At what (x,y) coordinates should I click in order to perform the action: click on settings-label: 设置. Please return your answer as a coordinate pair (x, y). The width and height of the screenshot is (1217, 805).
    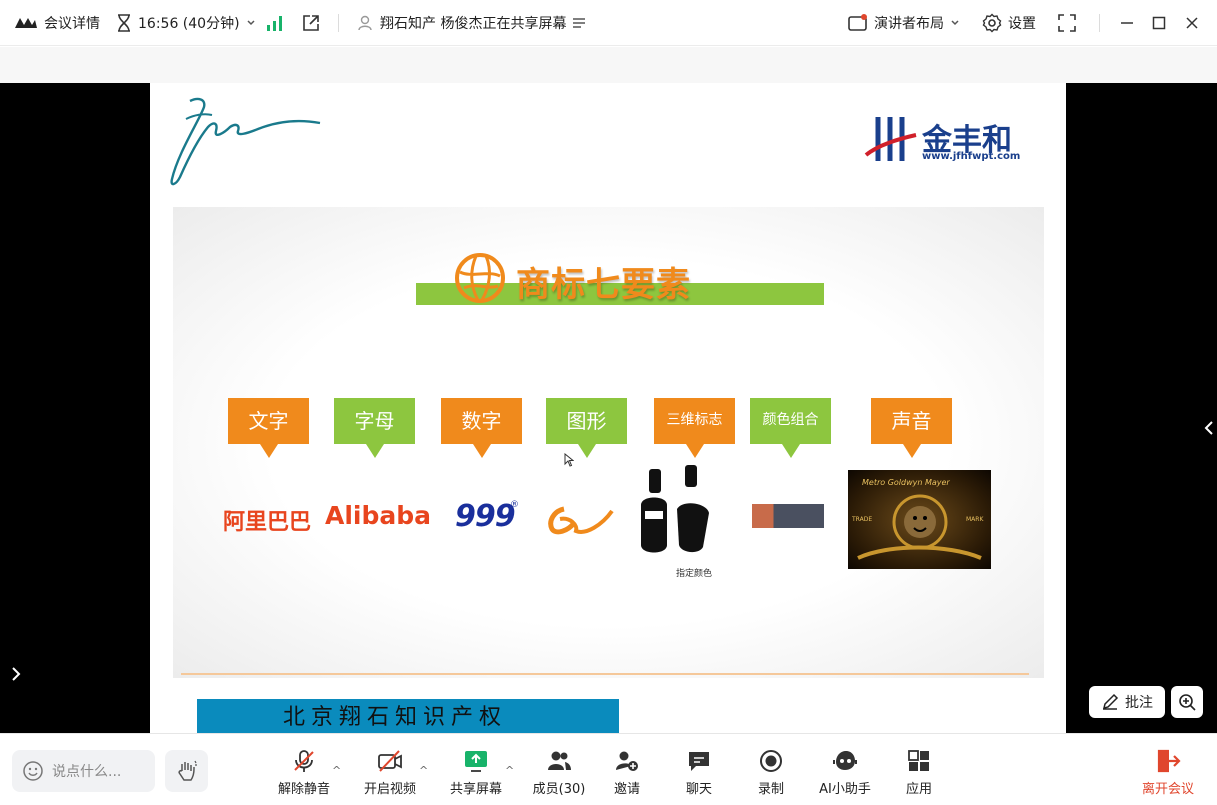
    Looking at the image, I should click on (1022, 24).